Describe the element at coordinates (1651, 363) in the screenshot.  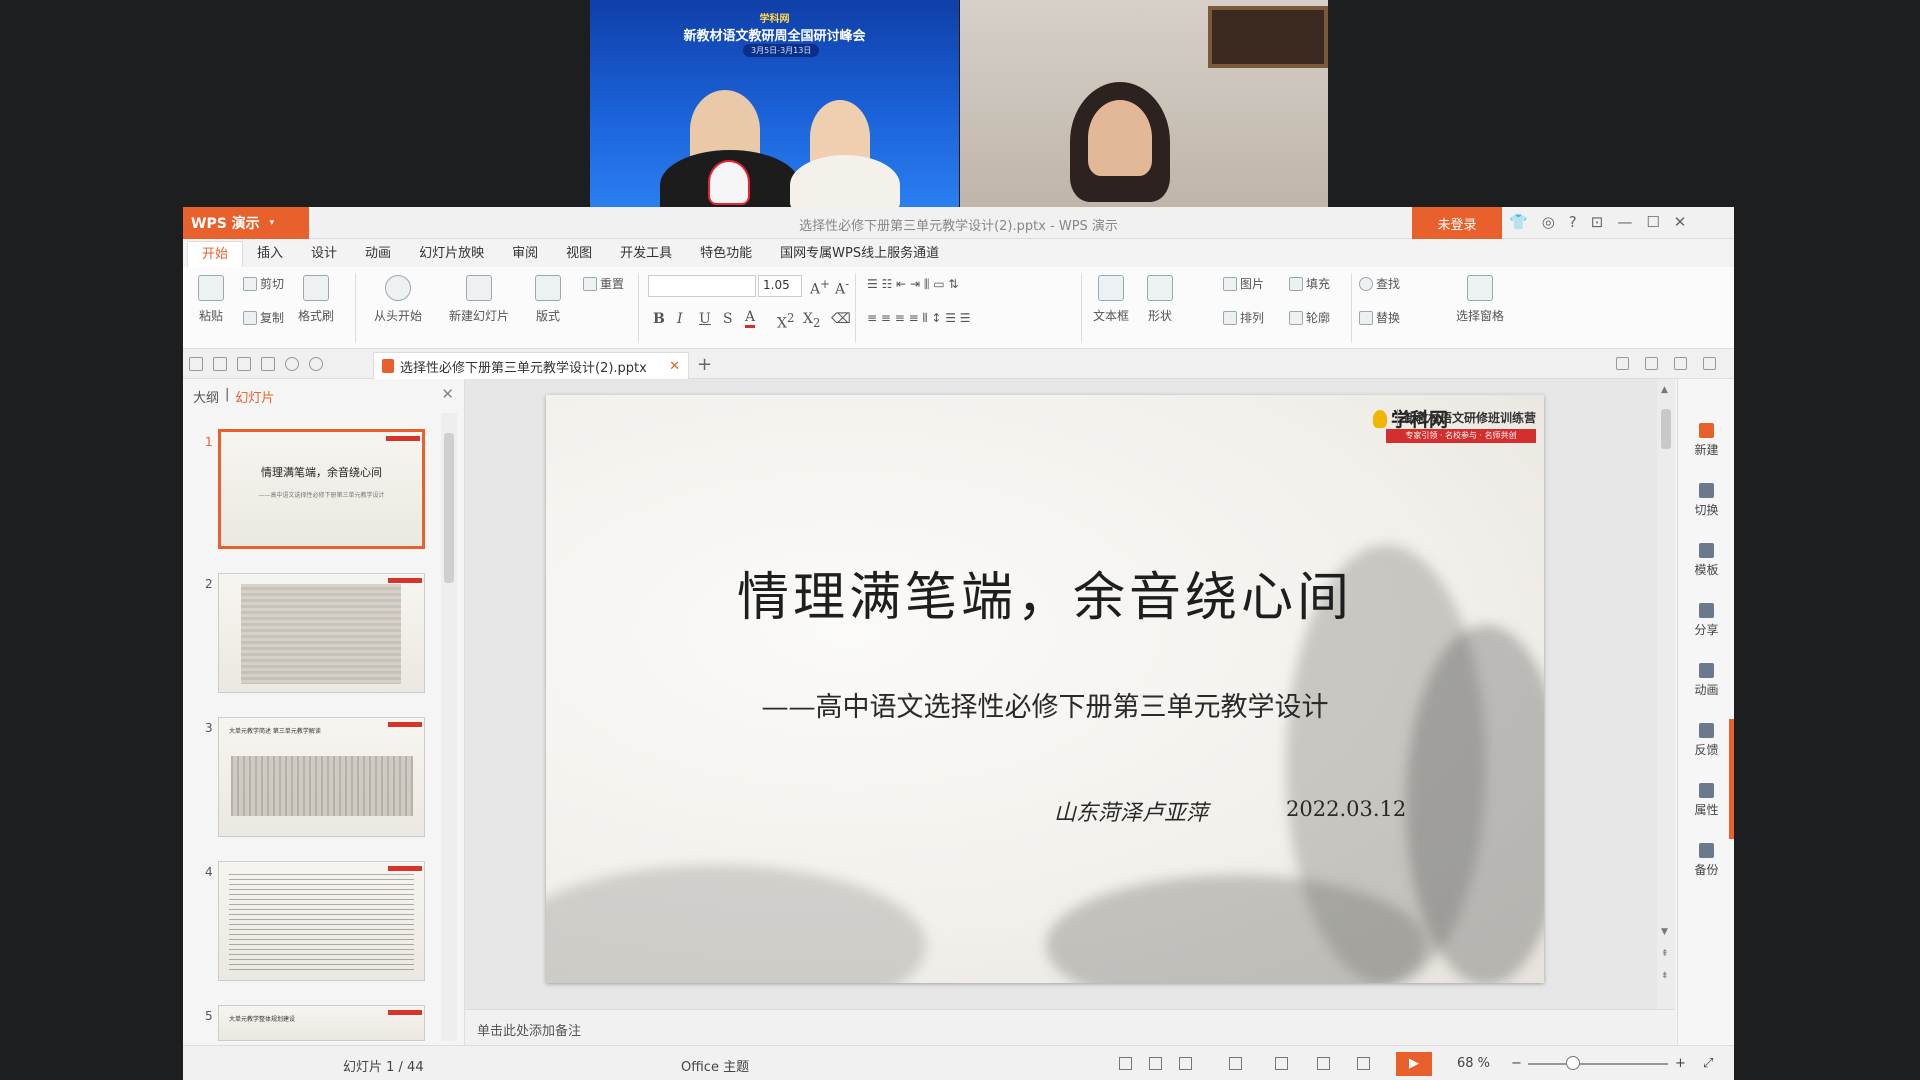
I see `cloud-icon` at that location.